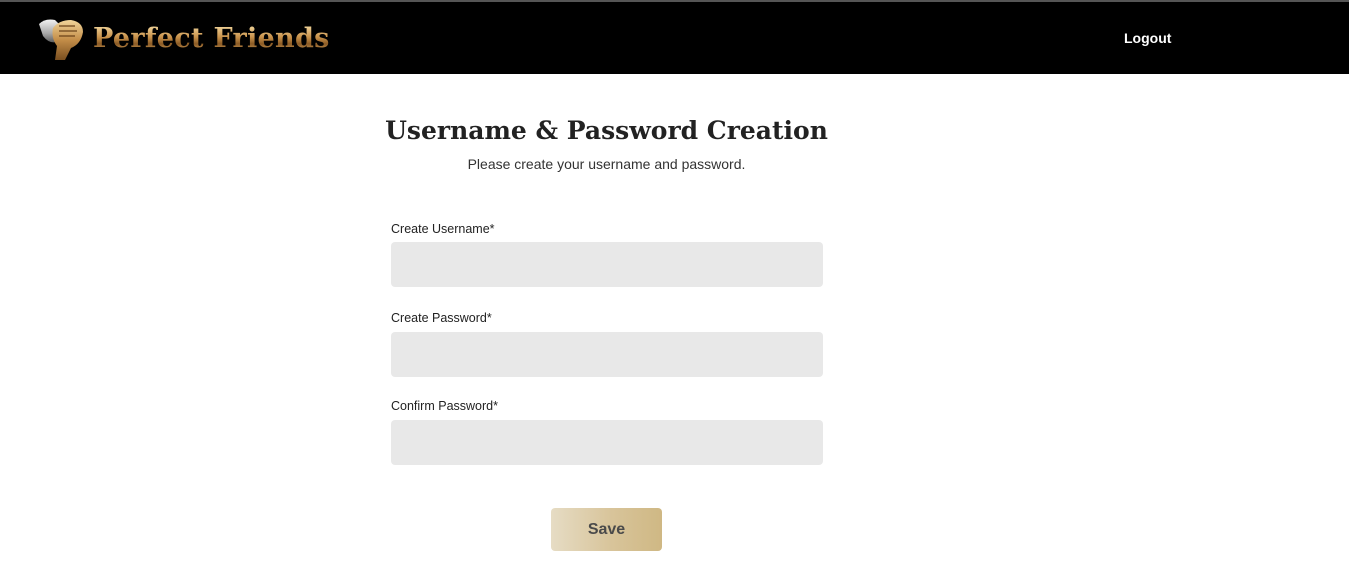 The width and height of the screenshot is (1349, 580). What do you see at coordinates (674, 37) in the screenshot?
I see `top-navbar: Perfect Friends Logout` at bounding box center [674, 37].